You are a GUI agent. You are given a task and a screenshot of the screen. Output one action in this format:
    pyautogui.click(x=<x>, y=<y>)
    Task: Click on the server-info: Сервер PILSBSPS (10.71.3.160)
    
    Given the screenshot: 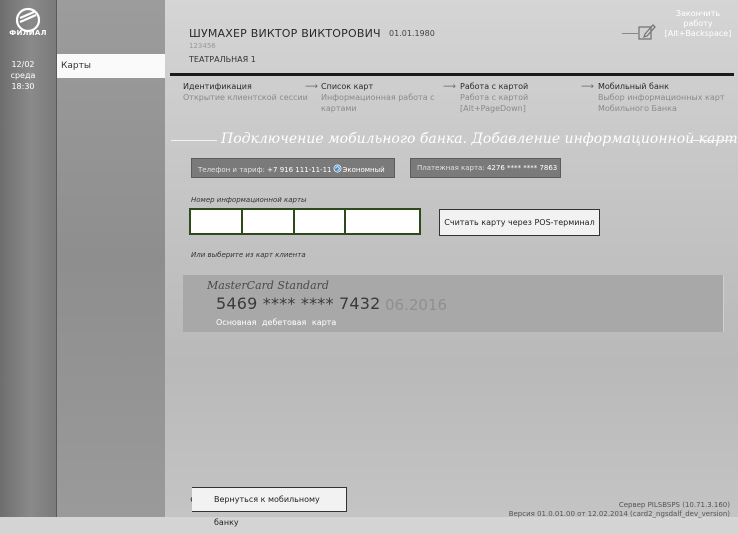 What is the action you would take?
    pyautogui.click(x=674, y=505)
    